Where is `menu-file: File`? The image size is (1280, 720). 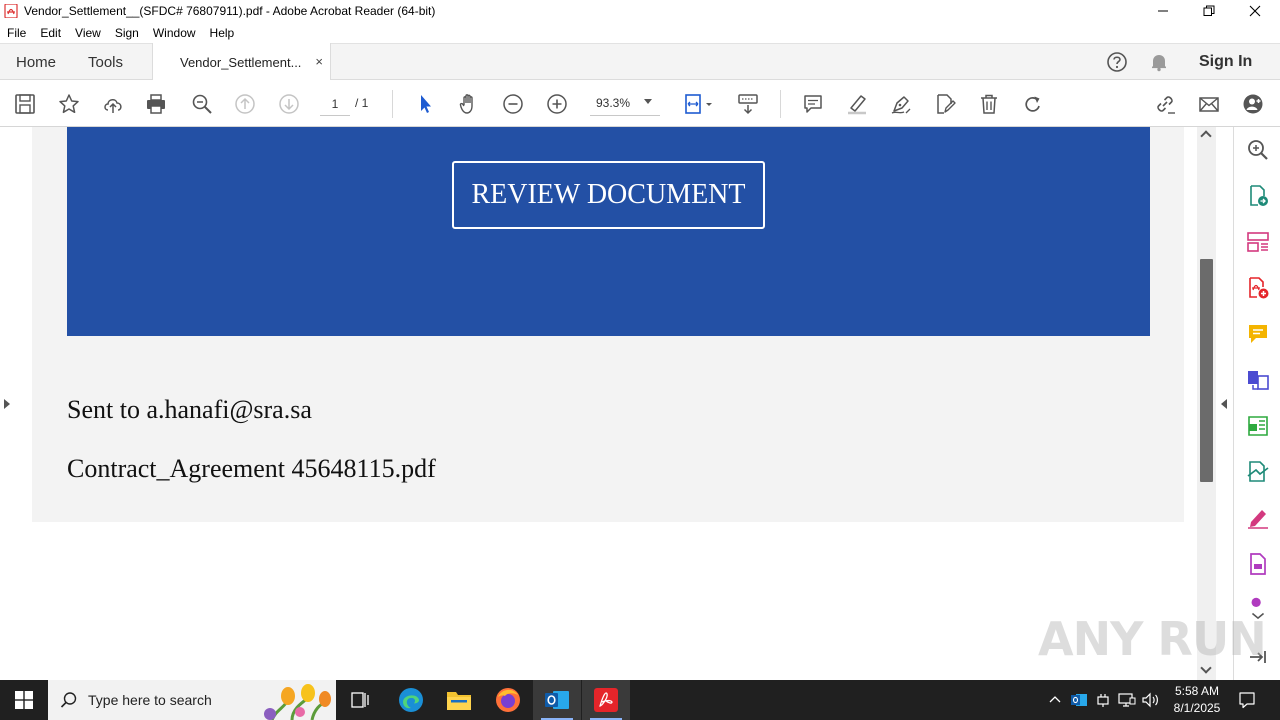
menu-file: File is located at coordinates (16, 33).